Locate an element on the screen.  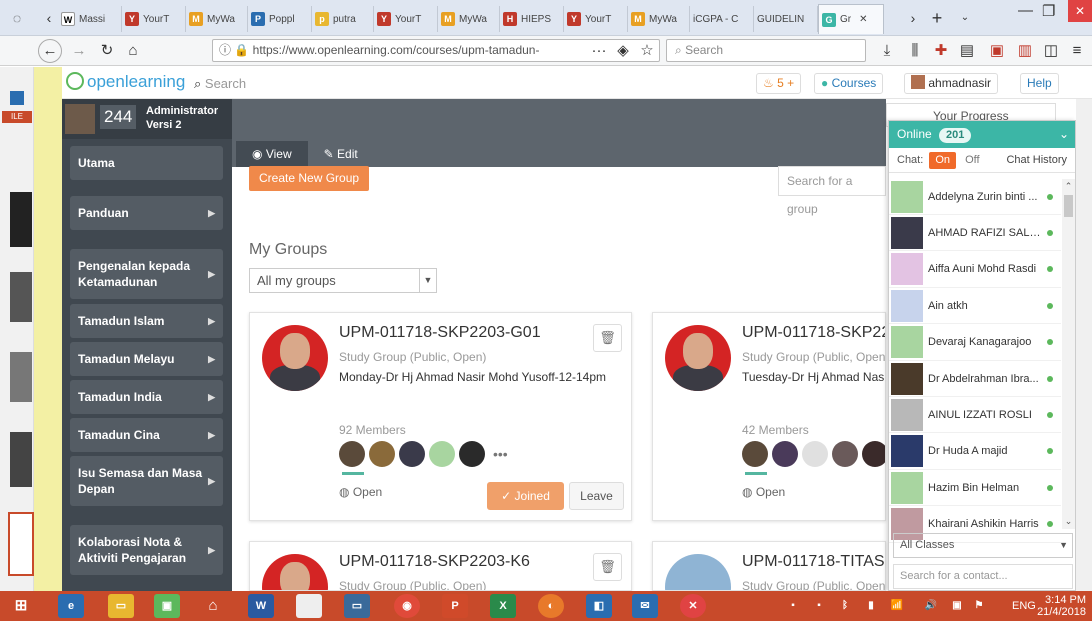
menu-hamburger-icon: ≡ is located at coordinates (1077, 51).